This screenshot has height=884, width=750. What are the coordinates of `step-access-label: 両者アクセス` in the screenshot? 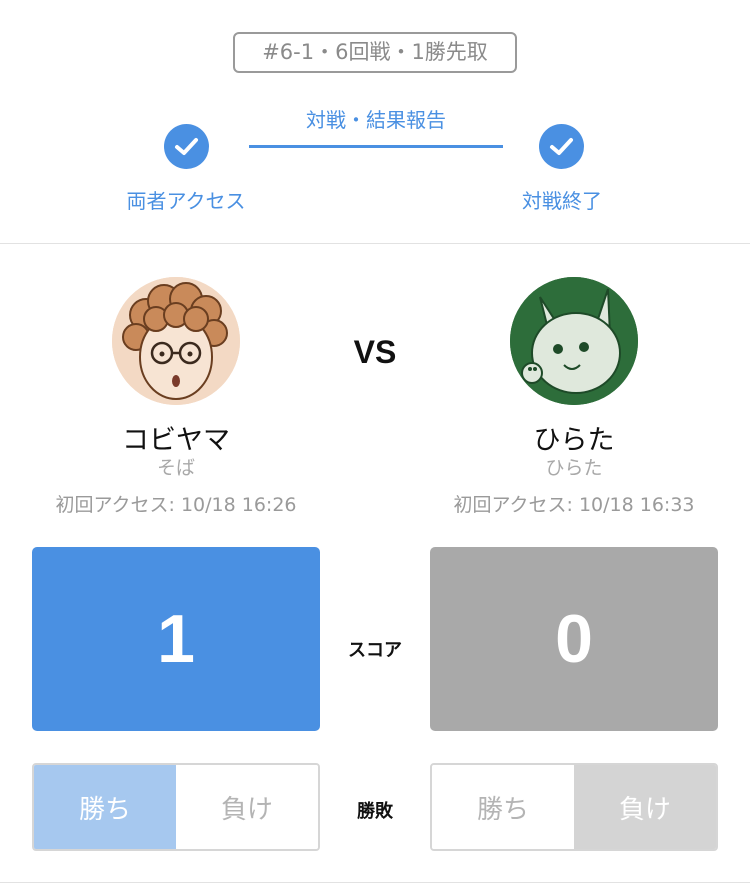 It's located at (186, 201).